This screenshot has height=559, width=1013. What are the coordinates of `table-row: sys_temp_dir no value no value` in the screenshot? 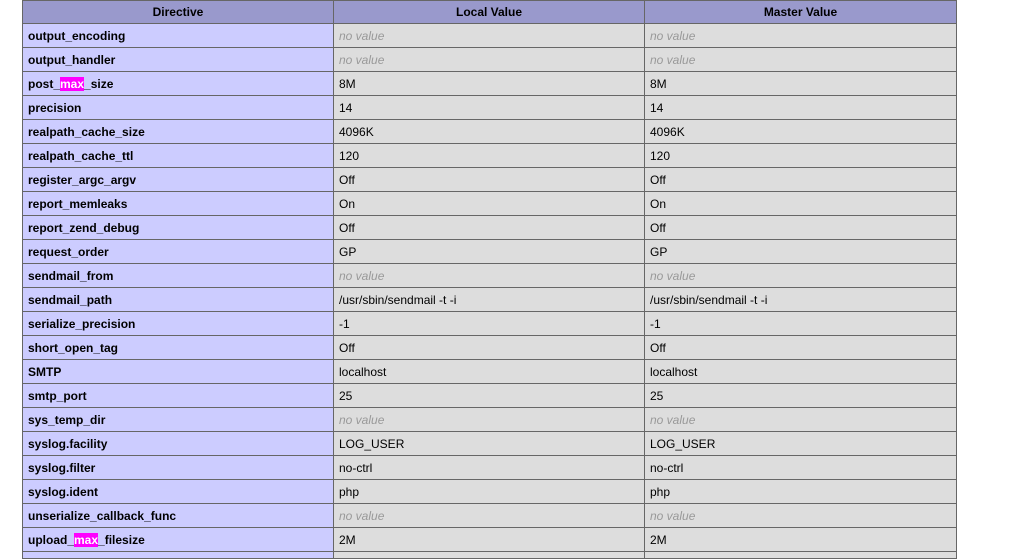 It's located at (489, 419).